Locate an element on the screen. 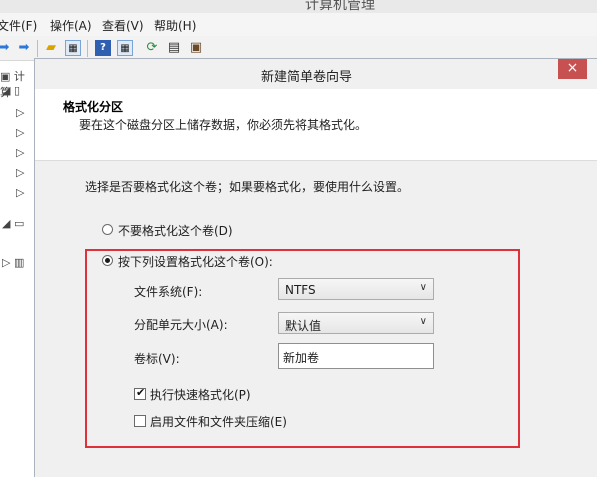 Image resolution: width=597 pixels, height=477 pixels. file-system-label: 文件系统(F): is located at coordinates (168, 292).